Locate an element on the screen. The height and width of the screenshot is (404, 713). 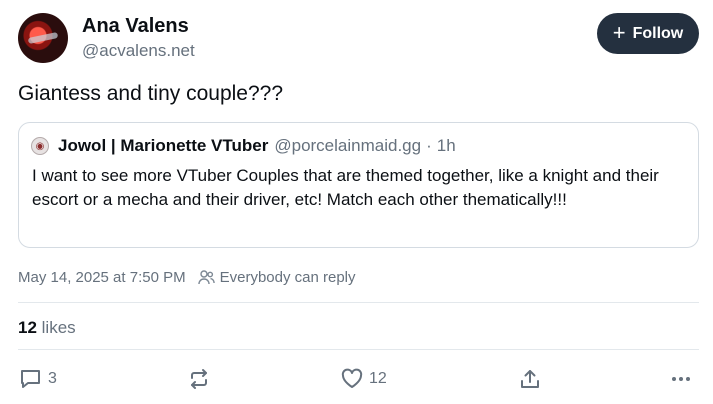
reply-icon is located at coordinates (30, 379).